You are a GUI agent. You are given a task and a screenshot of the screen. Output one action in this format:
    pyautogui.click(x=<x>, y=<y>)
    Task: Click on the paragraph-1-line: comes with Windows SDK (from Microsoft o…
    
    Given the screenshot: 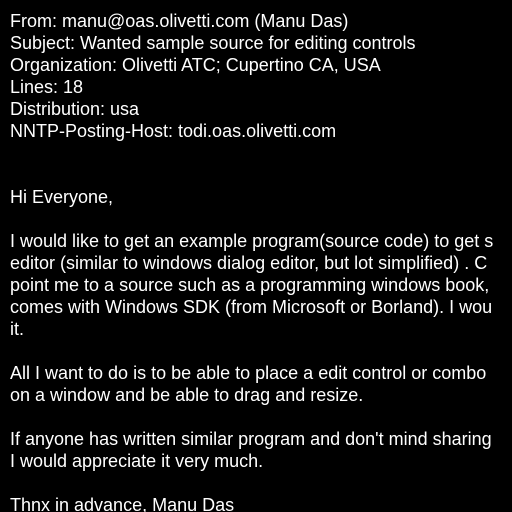 What is the action you would take?
    pyautogui.click(x=251, y=307)
    